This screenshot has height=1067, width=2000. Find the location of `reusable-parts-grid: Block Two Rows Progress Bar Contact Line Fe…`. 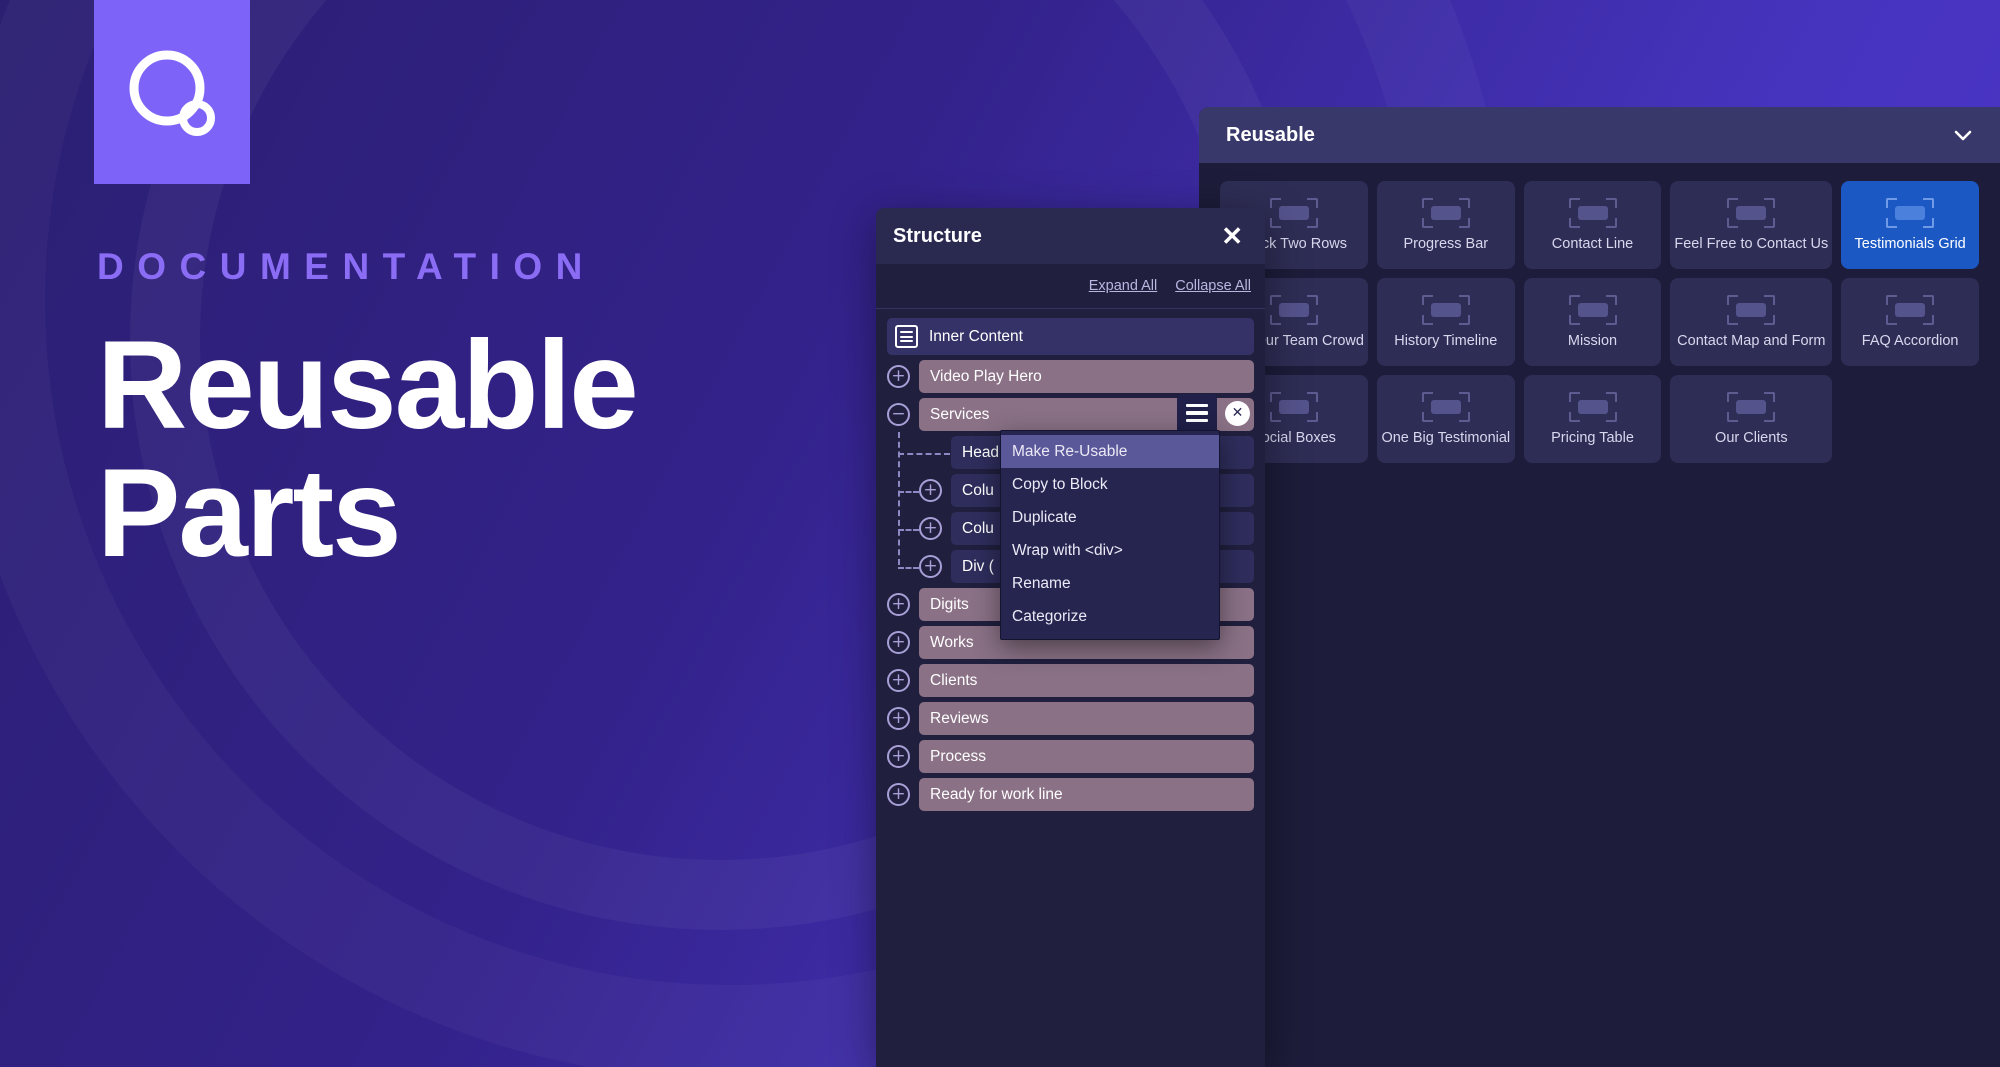

reusable-parts-grid: Block Two Rows Progress Bar Contact Line Fe… is located at coordinates (1599, 313).